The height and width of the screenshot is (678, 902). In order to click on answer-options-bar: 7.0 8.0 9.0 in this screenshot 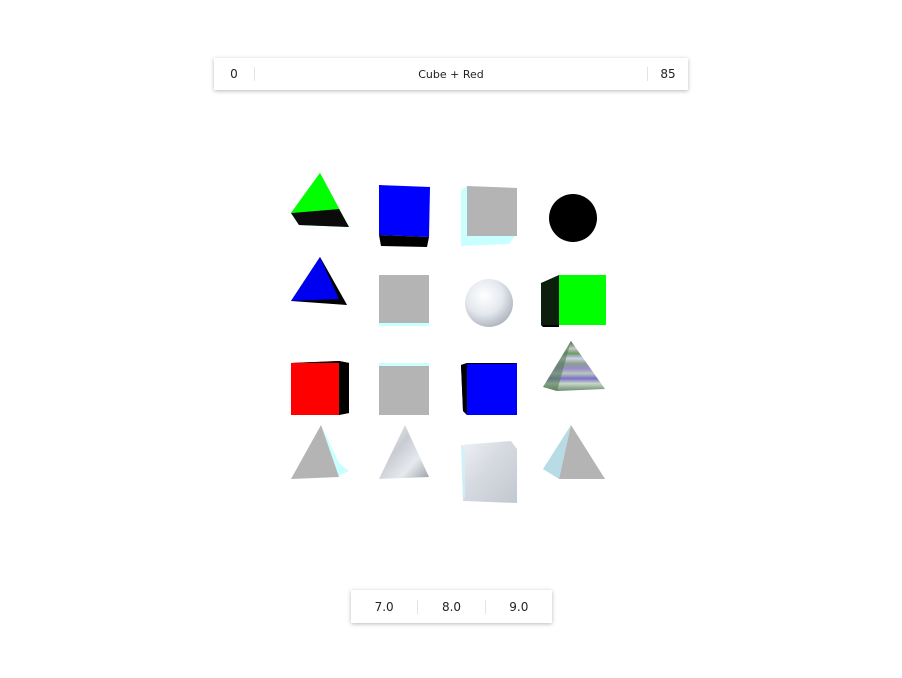, I will do `click(451, 606)`.